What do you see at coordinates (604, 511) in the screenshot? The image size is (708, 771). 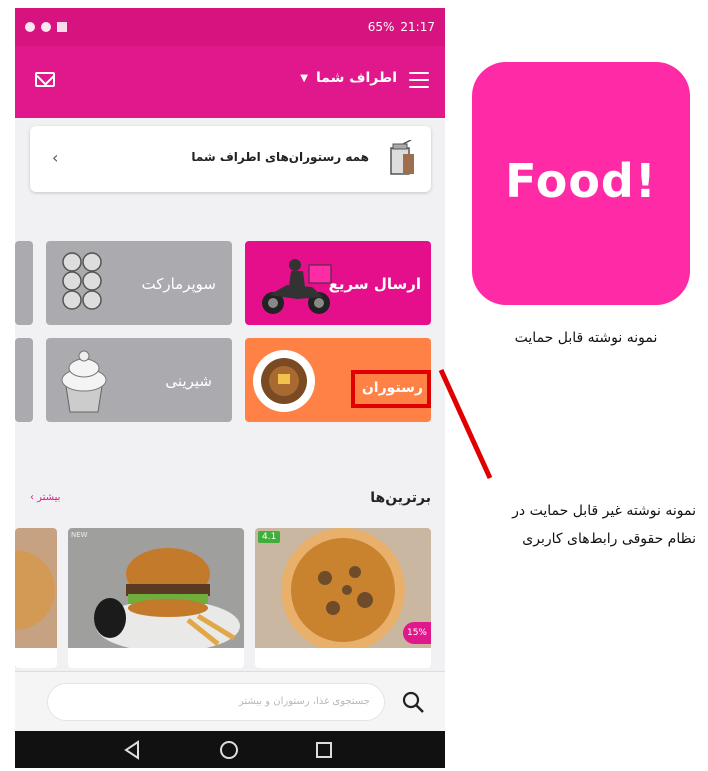 I see `caption-line: نمونه نوشته غیر قابل حمایت در` at bounding box center [604, 511].